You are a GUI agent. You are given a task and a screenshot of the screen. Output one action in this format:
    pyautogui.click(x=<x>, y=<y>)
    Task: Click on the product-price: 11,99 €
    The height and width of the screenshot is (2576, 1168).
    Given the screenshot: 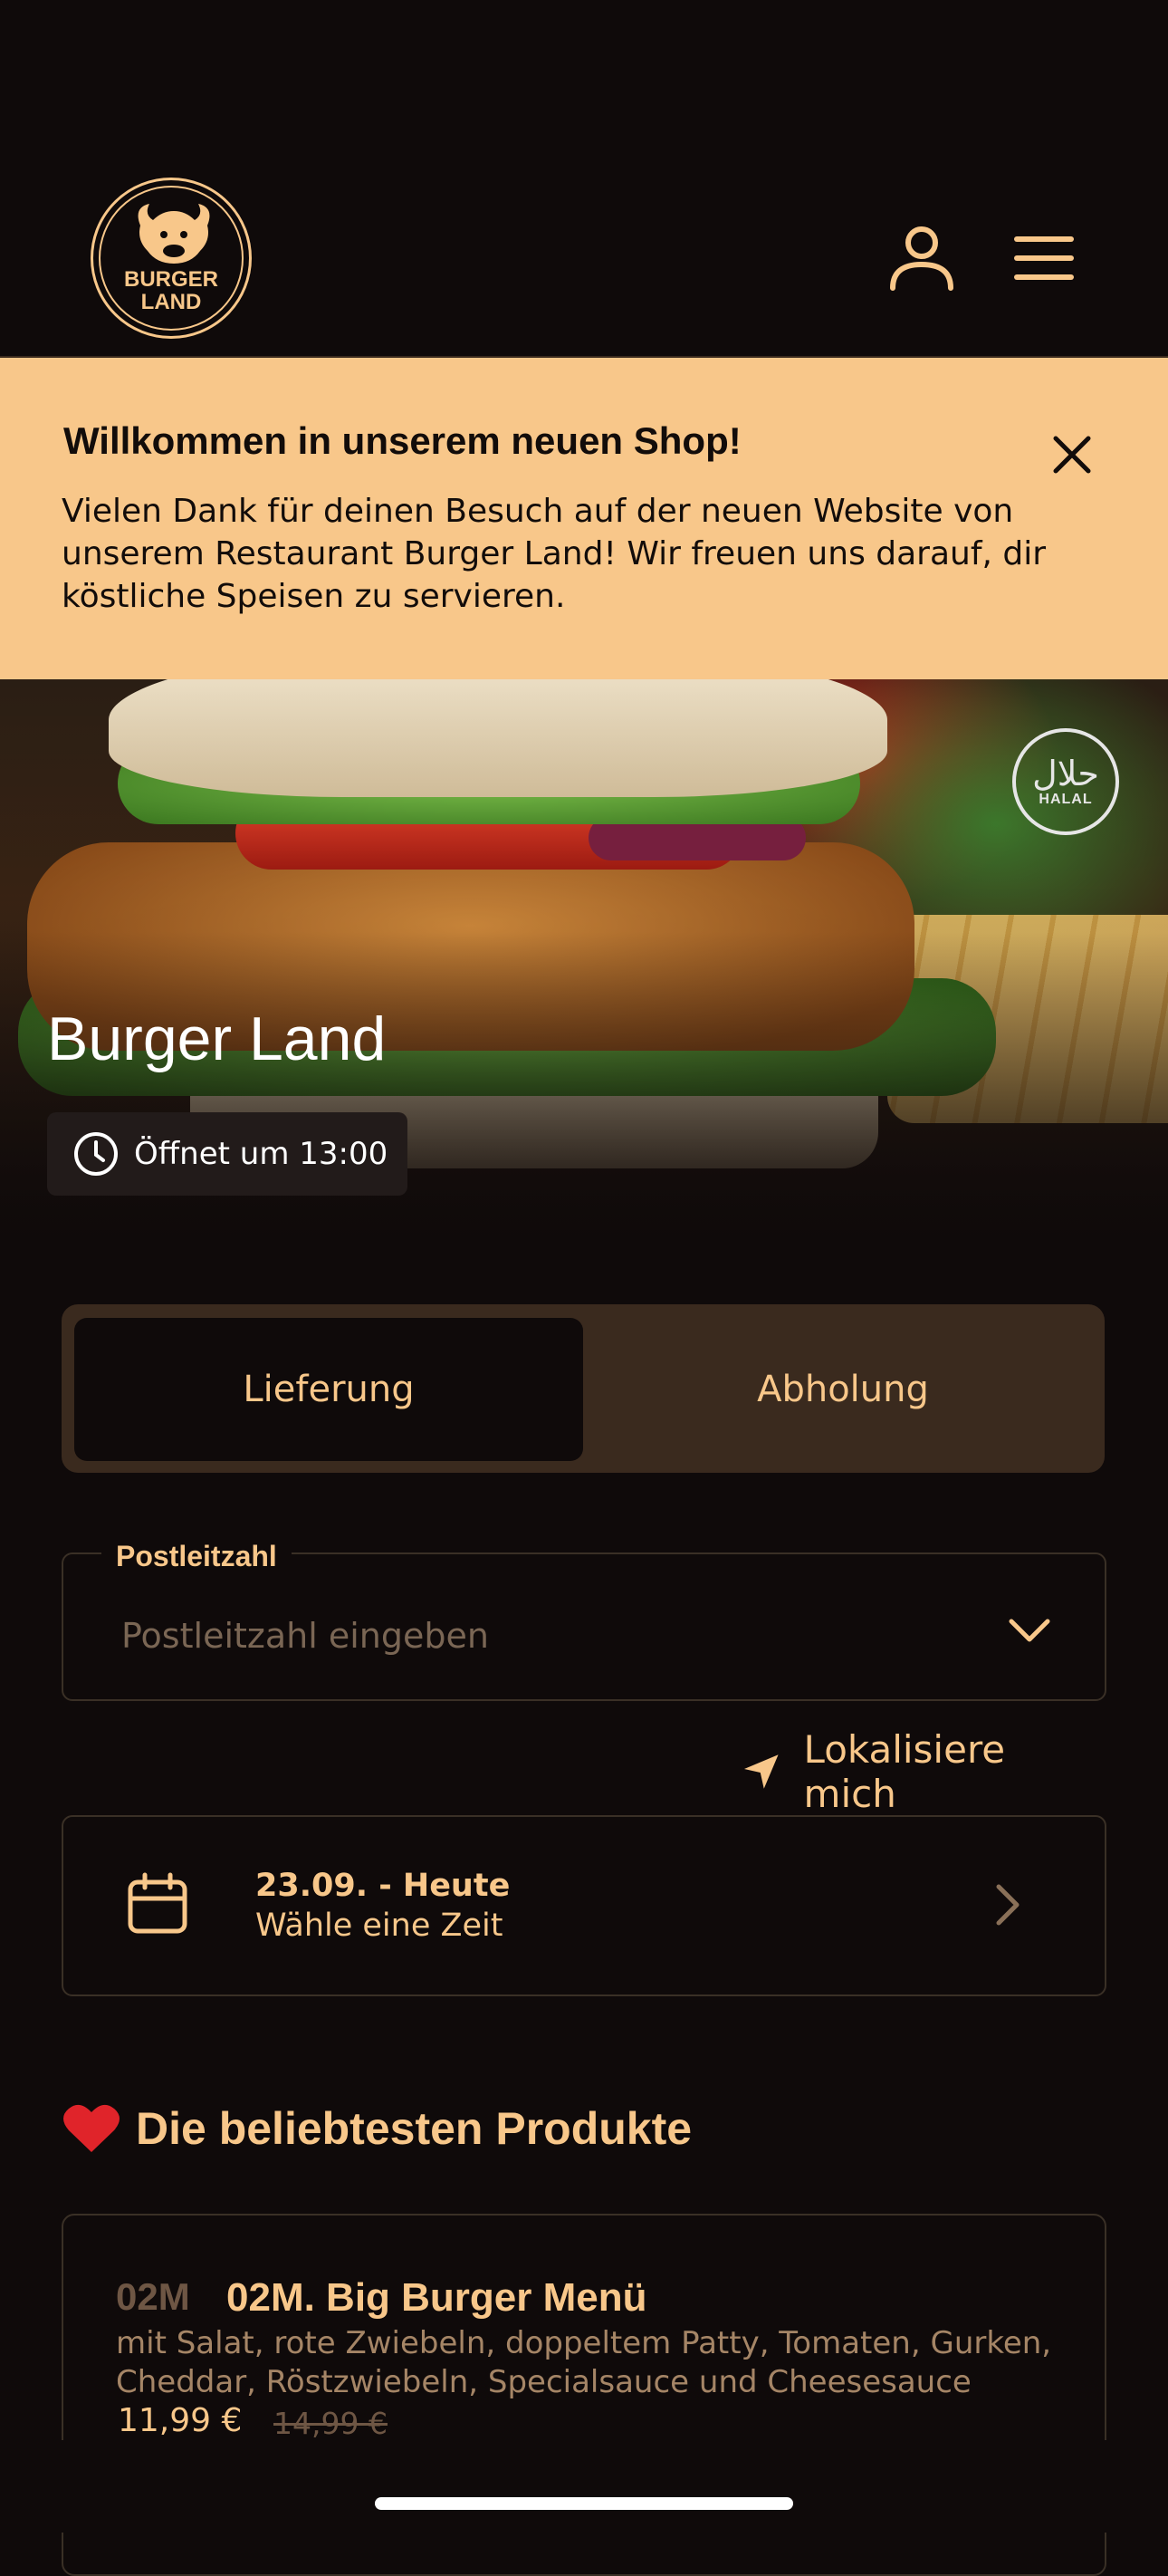 What is the action you would take?
    pyautogui.click(x=180, y=2420)
    